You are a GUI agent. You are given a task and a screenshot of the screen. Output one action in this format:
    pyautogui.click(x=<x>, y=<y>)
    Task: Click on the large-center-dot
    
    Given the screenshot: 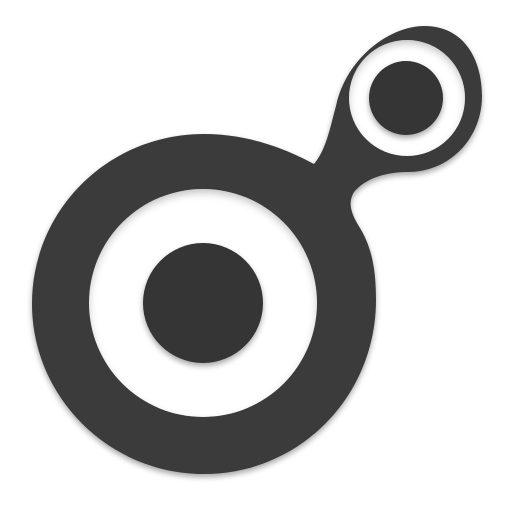 What is the action you would take?
    pyautogui.click(x=203, y=303)
    